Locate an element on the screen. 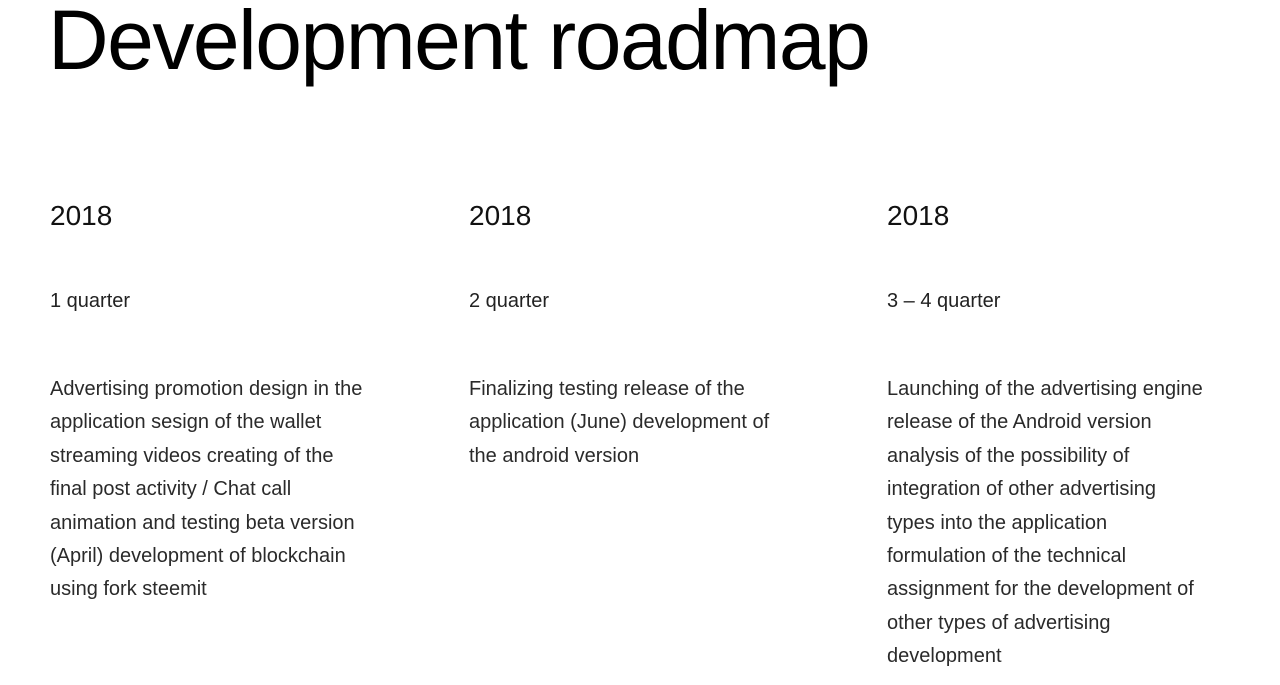 This screenshot has height=685, width=1280. description-line: final post activity / Chat call is located at coordinates (171, 489).